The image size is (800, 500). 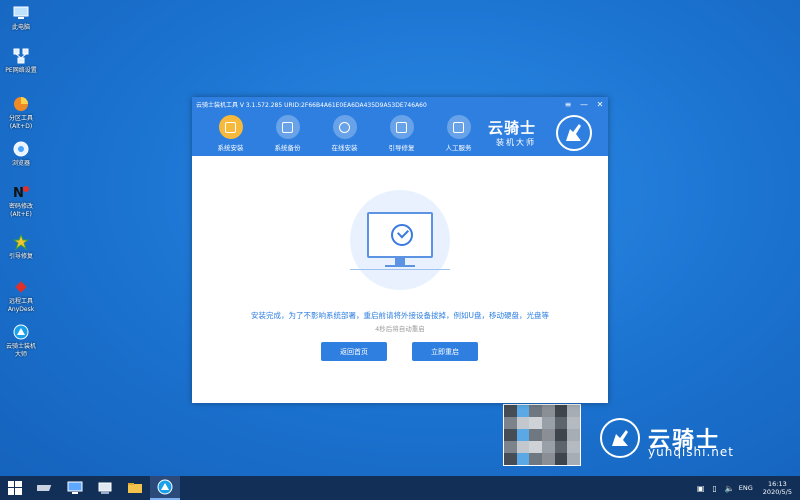 I want to click on nav-bar: 系统安装 系统备份 在线安装 引导修复 人工服务 云骑士 装机大师, so click(x=400, y=133).